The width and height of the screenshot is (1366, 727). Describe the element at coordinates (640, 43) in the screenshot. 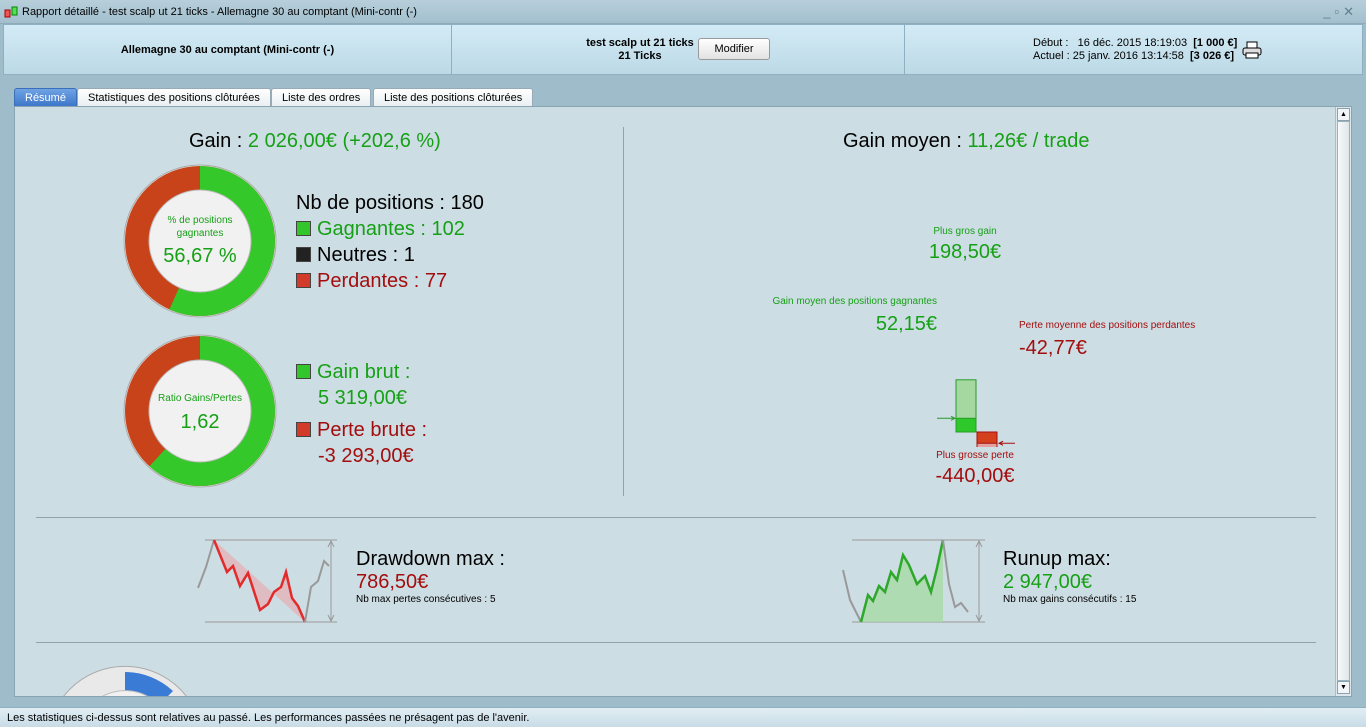

I see `strategy-name: test scalp ut 21 ticks` at that location.